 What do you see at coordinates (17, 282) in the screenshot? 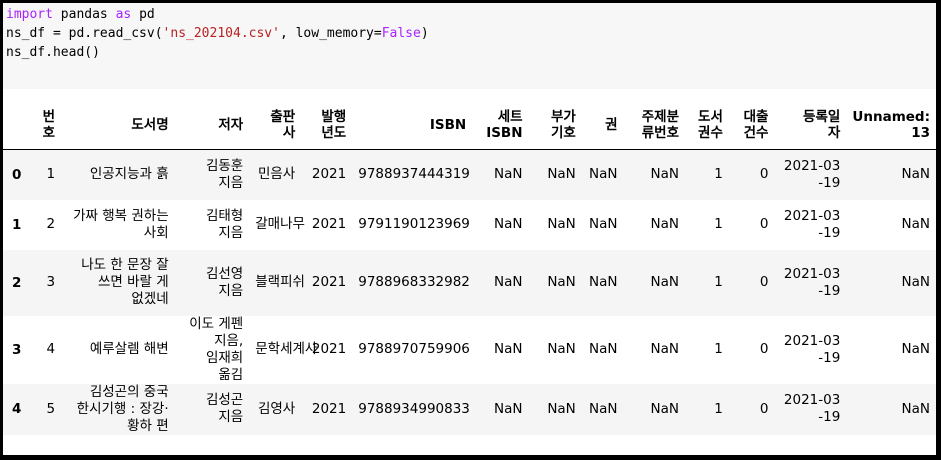
I see `row-index: 2` at bounding box center [17, 282].